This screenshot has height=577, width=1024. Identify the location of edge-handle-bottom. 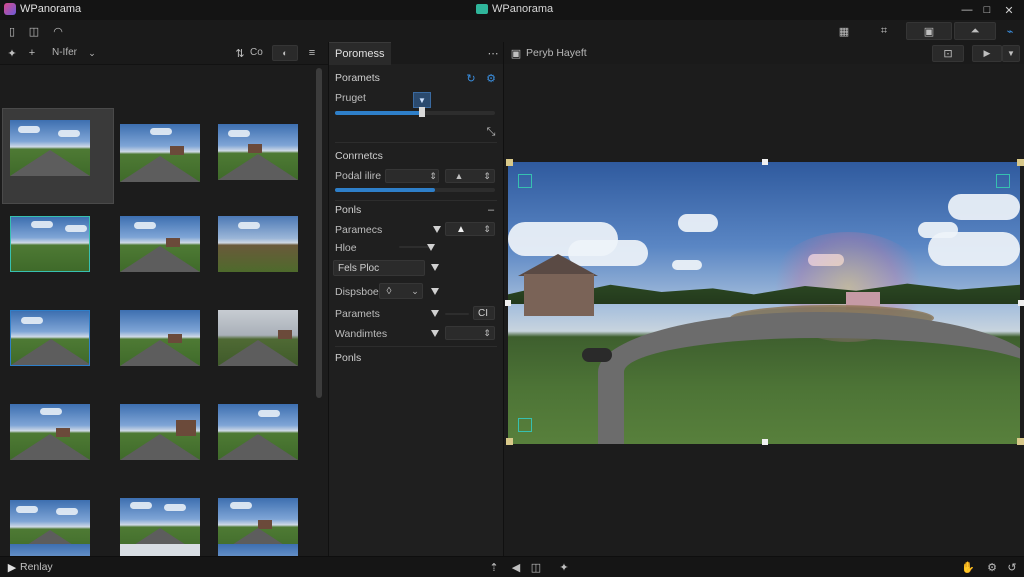
(765, 442).